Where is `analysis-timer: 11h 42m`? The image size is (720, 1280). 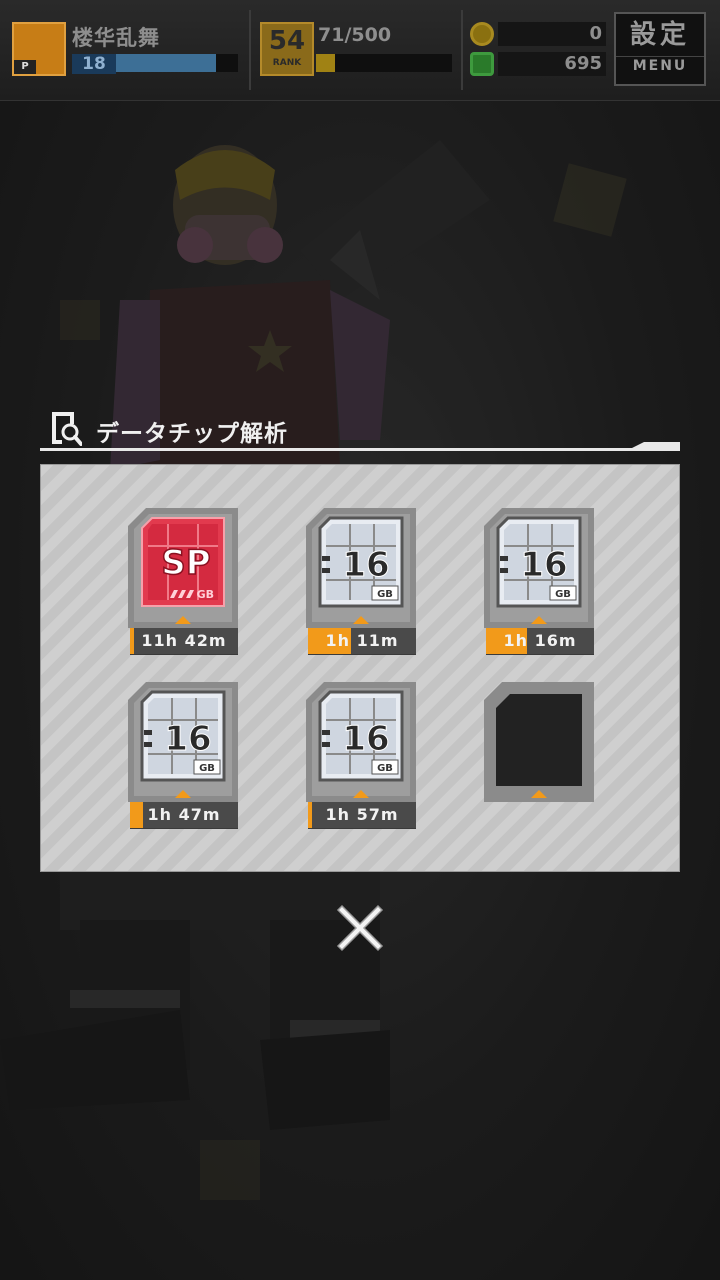 analysis-timer: 11h 42m is located at coordinates (184, 641).